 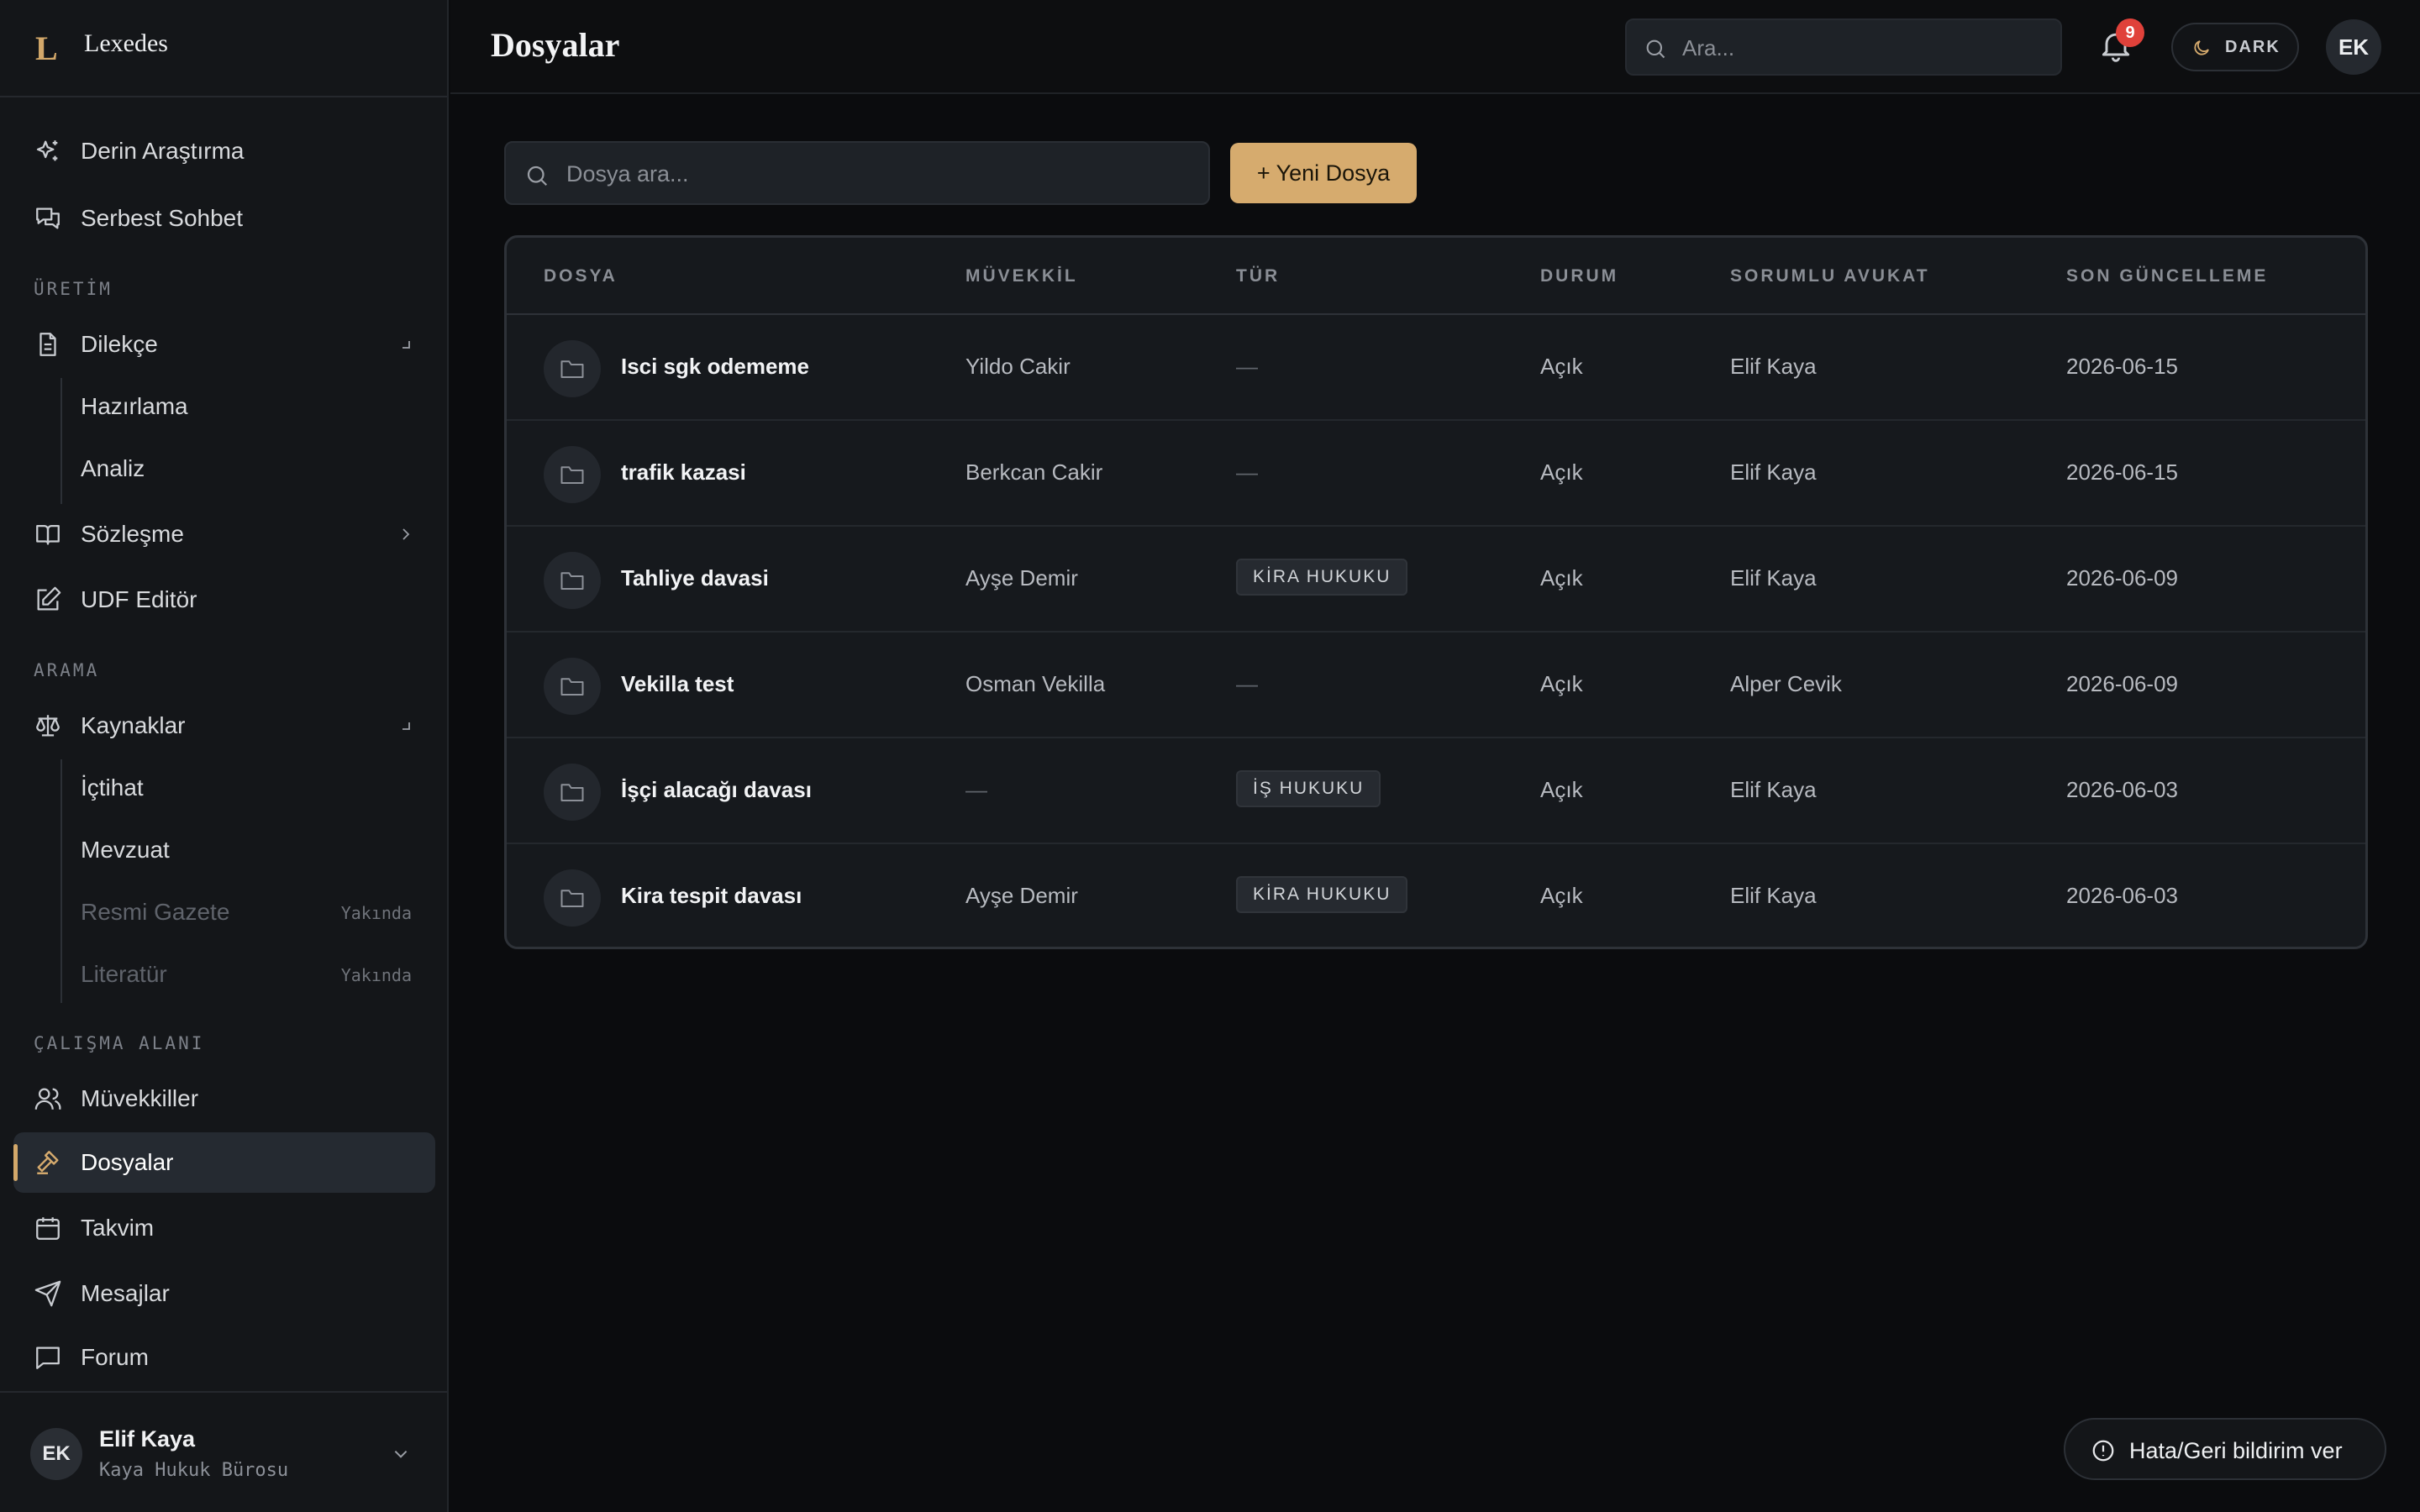 I want to click on page-title: Dosyalar, so click(x=555, y=45).